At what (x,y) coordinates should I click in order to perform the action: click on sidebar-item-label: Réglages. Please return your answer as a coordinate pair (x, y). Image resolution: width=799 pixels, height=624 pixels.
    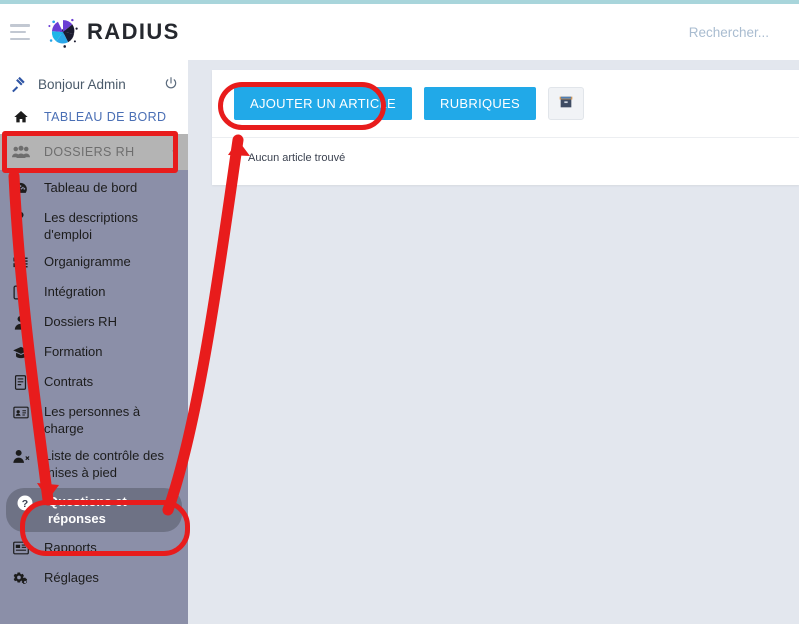
    Looking at the image, I should click on (71, 577).